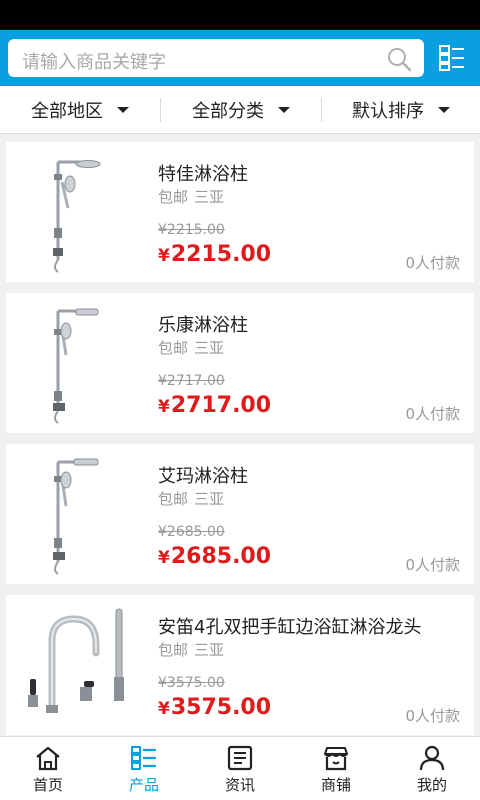 The image size is (480, 800). I want to click on tab-mine-label: 我的, so click(431, 785).